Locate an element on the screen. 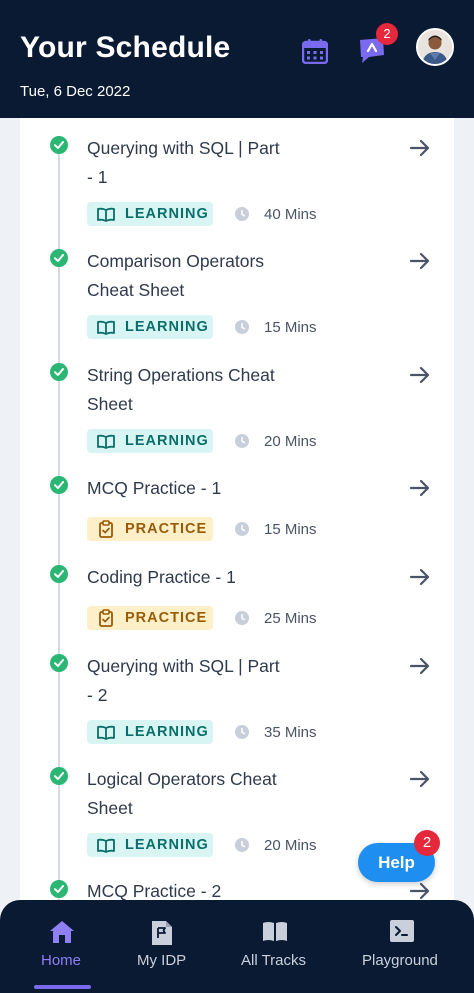 Image resolution: width=474 pixels, height=993 pixels. page-title: Your Schedule is located at coordinates (125, 47).